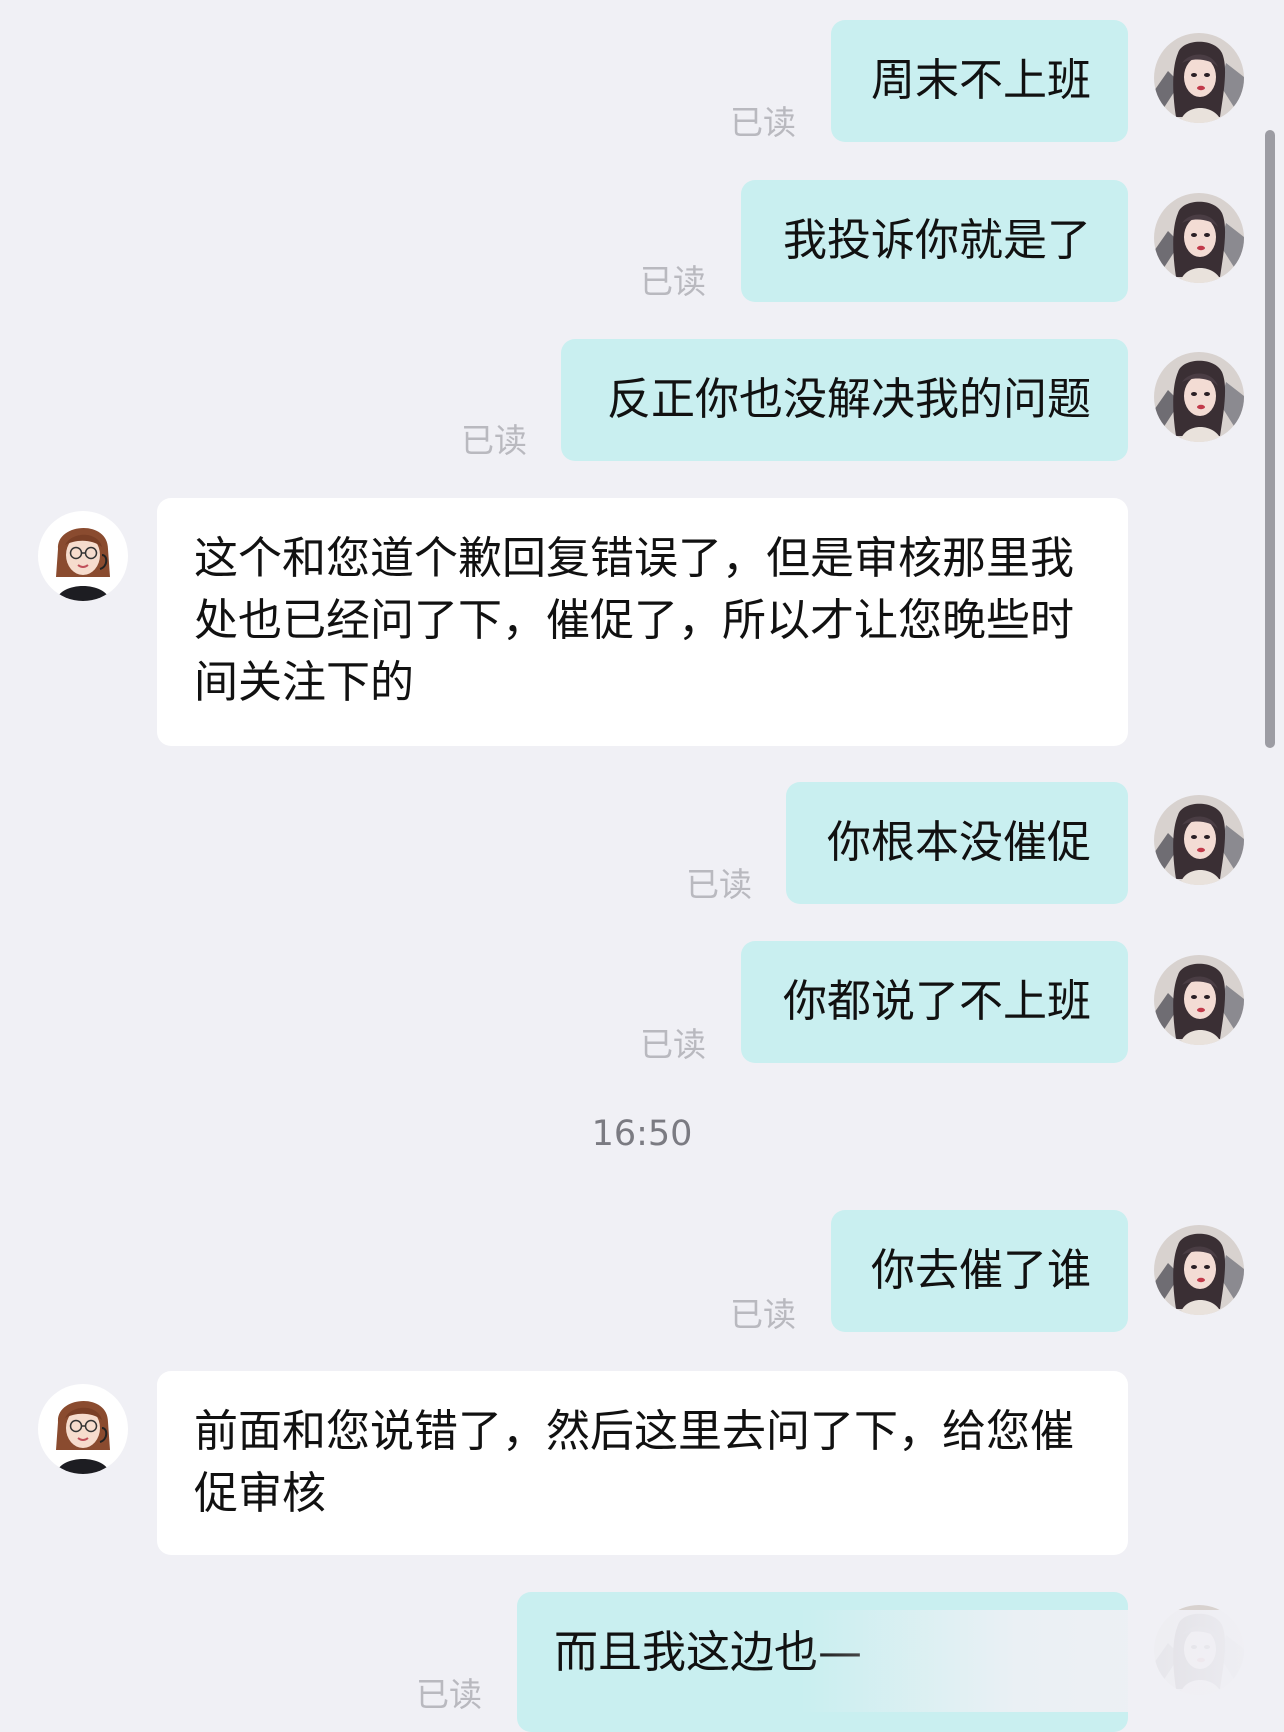 This screenshot has height=1732, width=1284. I want to click on message-bubble-sent: 周末不上班, so click(979, 81).